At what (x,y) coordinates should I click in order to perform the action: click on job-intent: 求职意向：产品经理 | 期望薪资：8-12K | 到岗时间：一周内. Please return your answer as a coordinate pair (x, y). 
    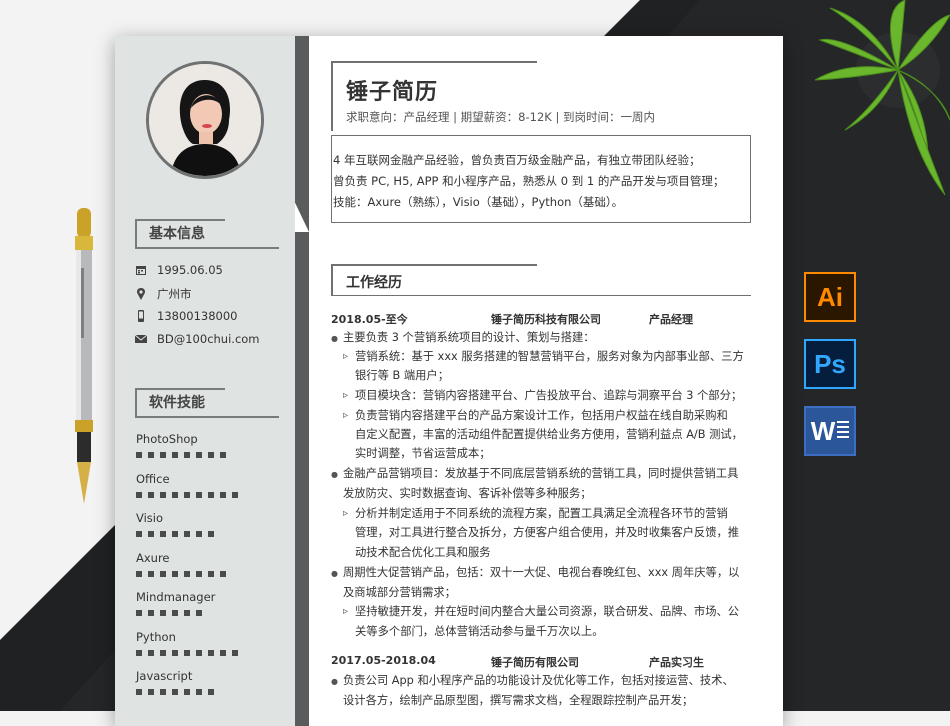
    Looking at the image, I should click on (501, 117).